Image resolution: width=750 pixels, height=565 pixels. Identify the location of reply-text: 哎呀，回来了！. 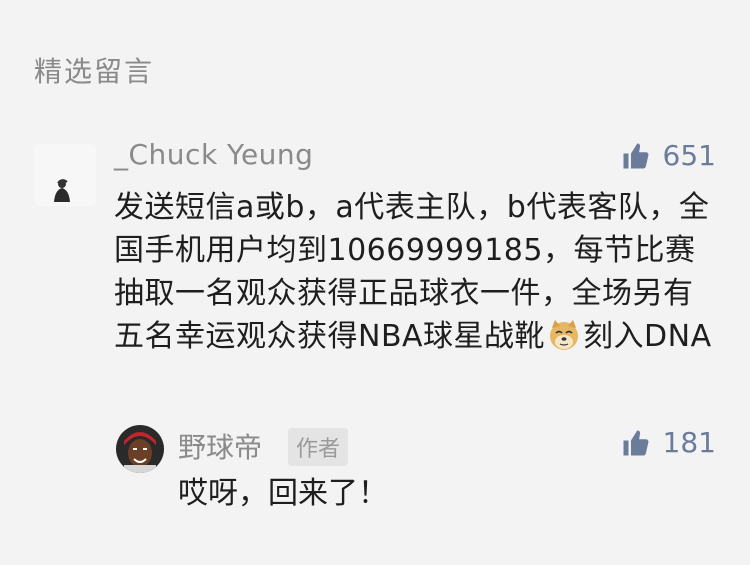
(283, 493).